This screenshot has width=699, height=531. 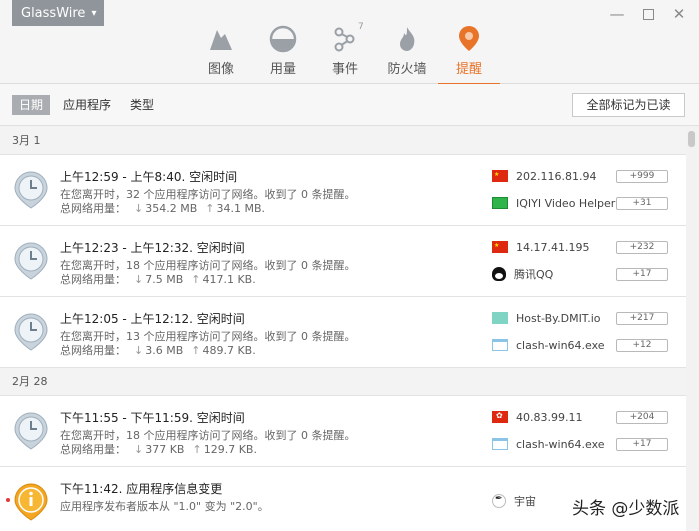 I want to click on filter-app: 应用程序, so click(x=87, y=105).